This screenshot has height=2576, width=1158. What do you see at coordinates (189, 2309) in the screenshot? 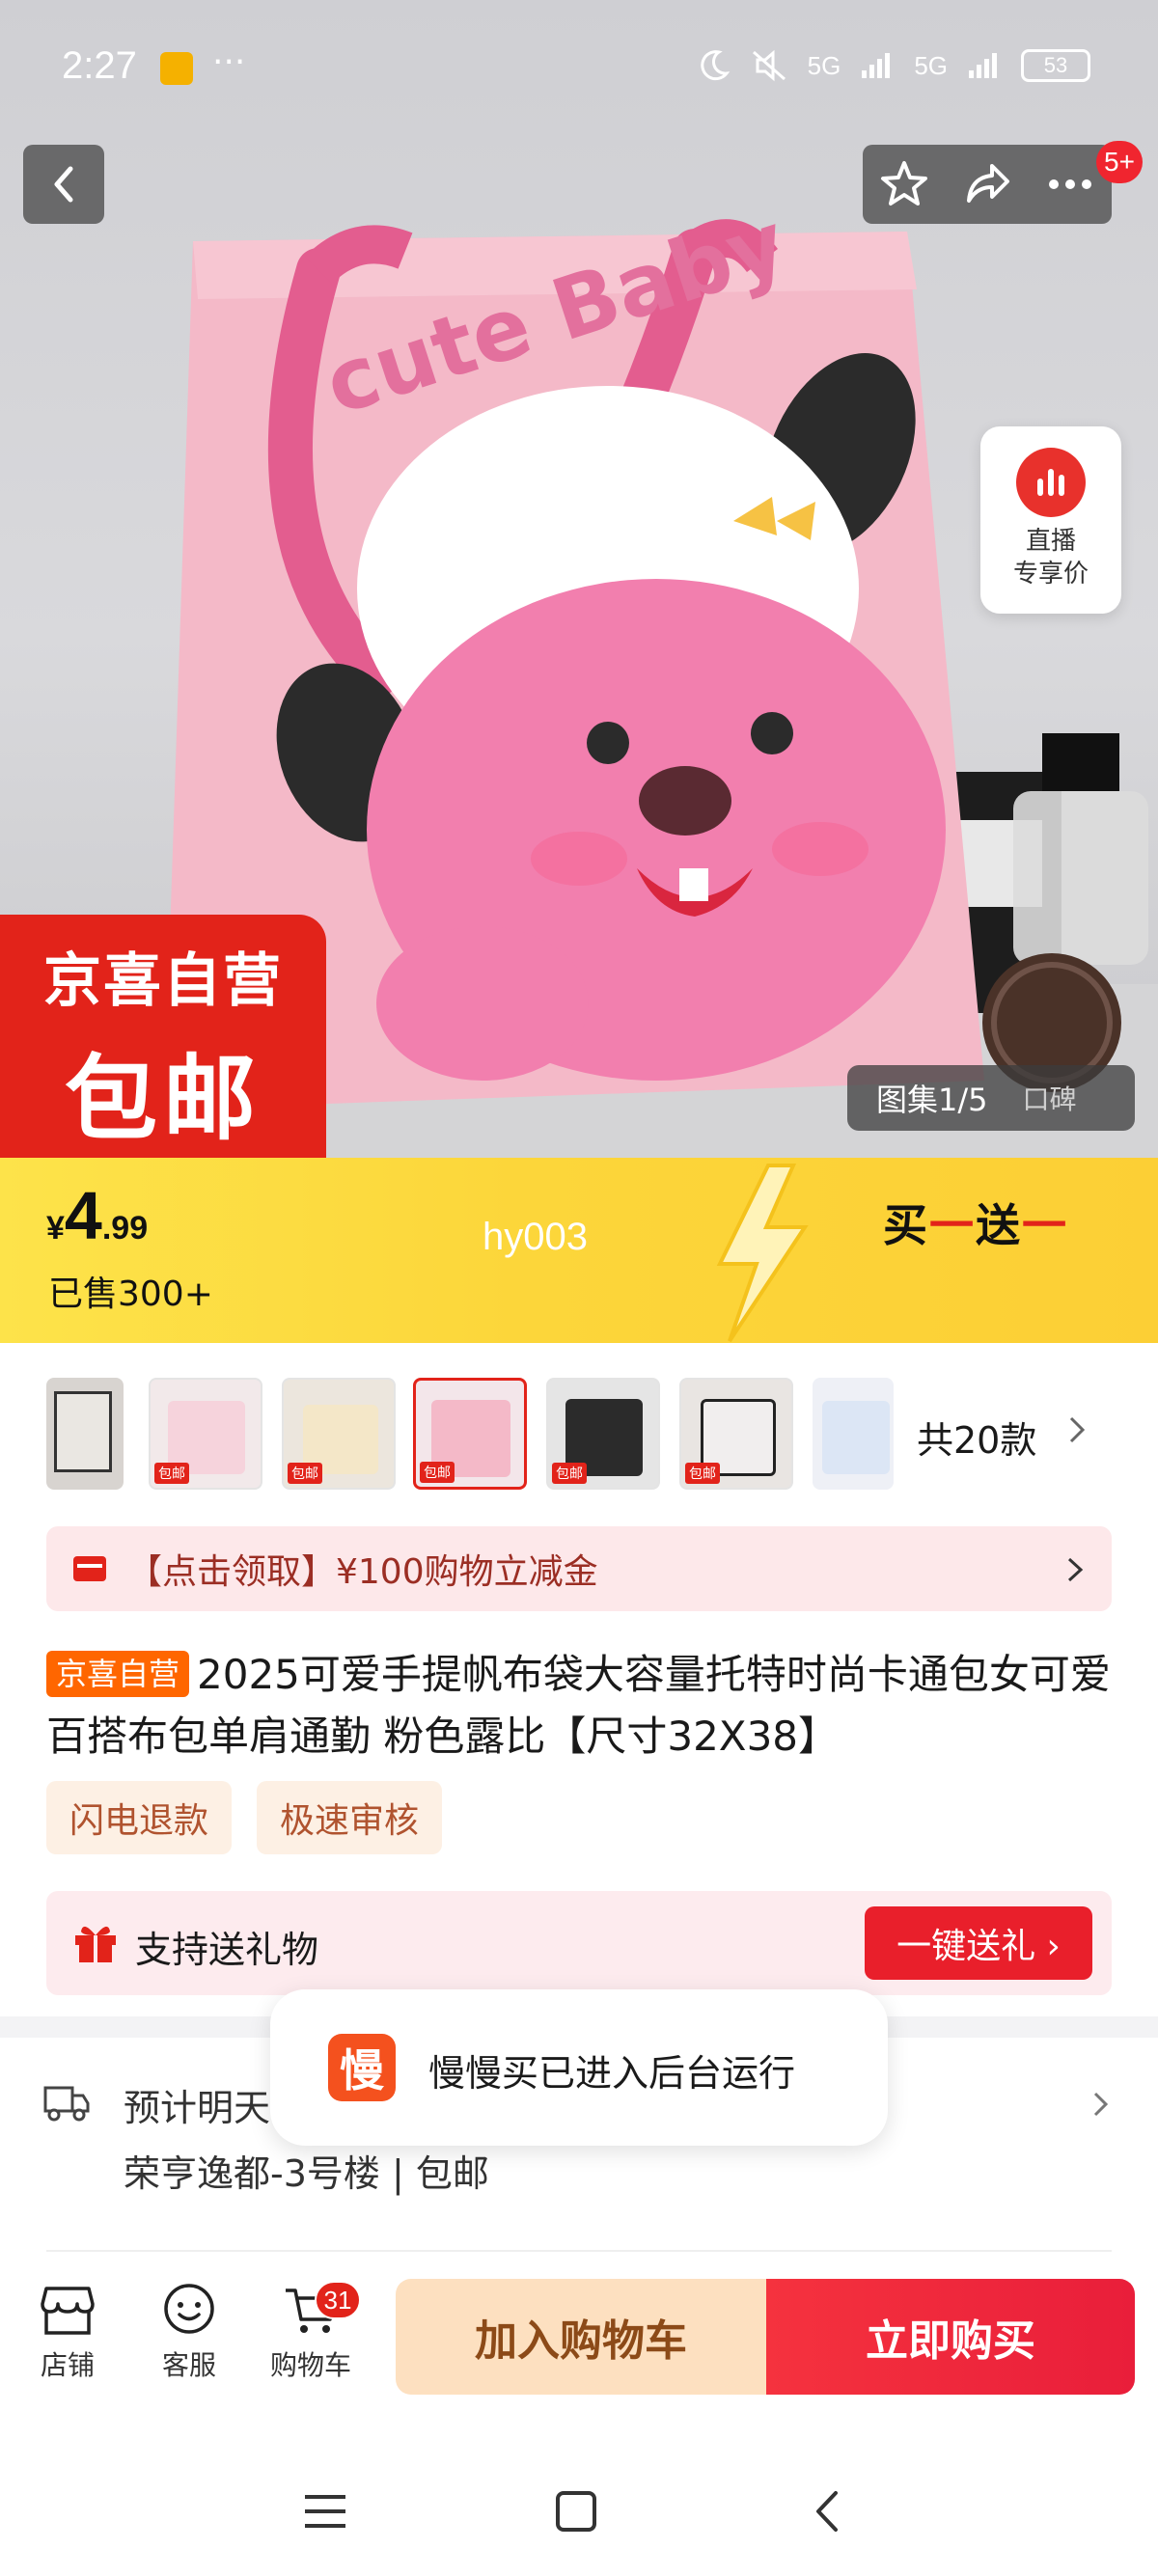
I see `chat-smile-icon` at bounding box center [189, 2309].